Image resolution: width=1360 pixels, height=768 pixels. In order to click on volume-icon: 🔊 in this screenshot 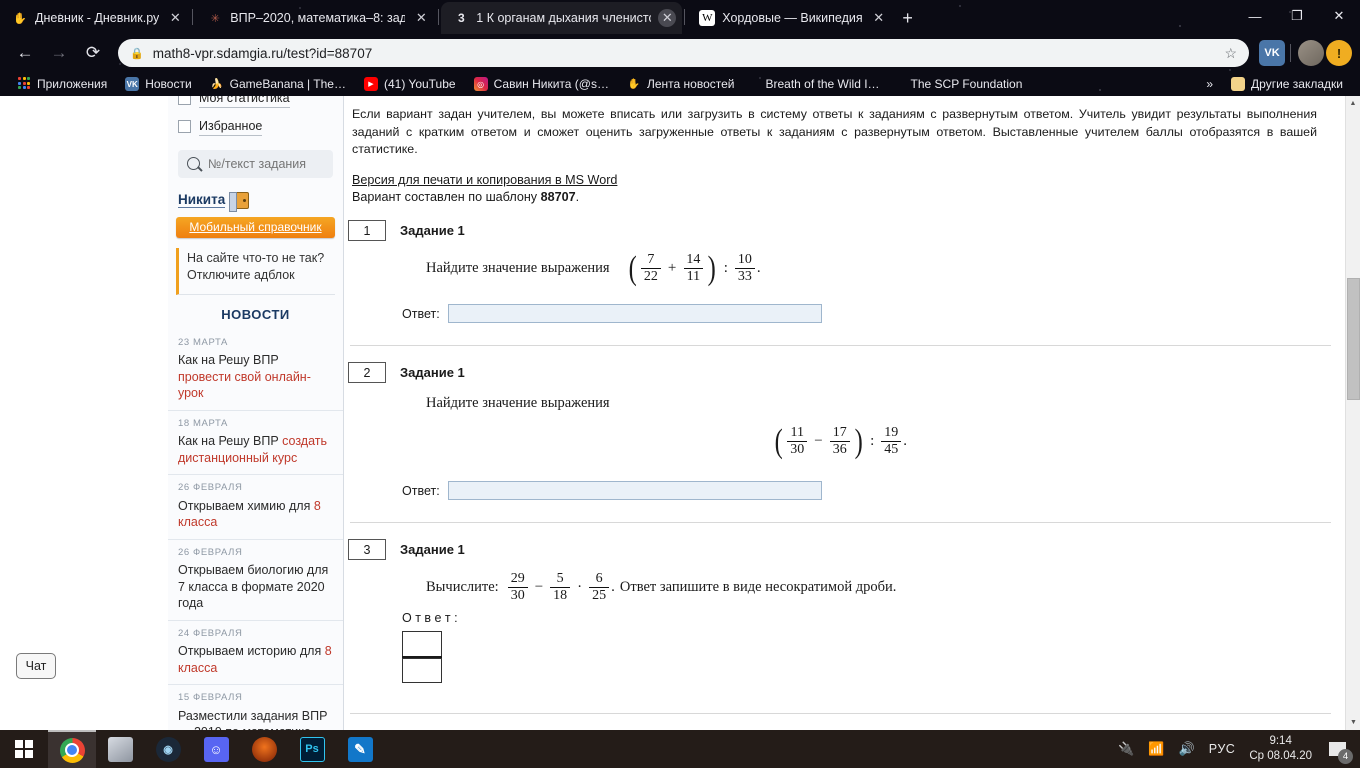, I will do `click(1187, 749)`.